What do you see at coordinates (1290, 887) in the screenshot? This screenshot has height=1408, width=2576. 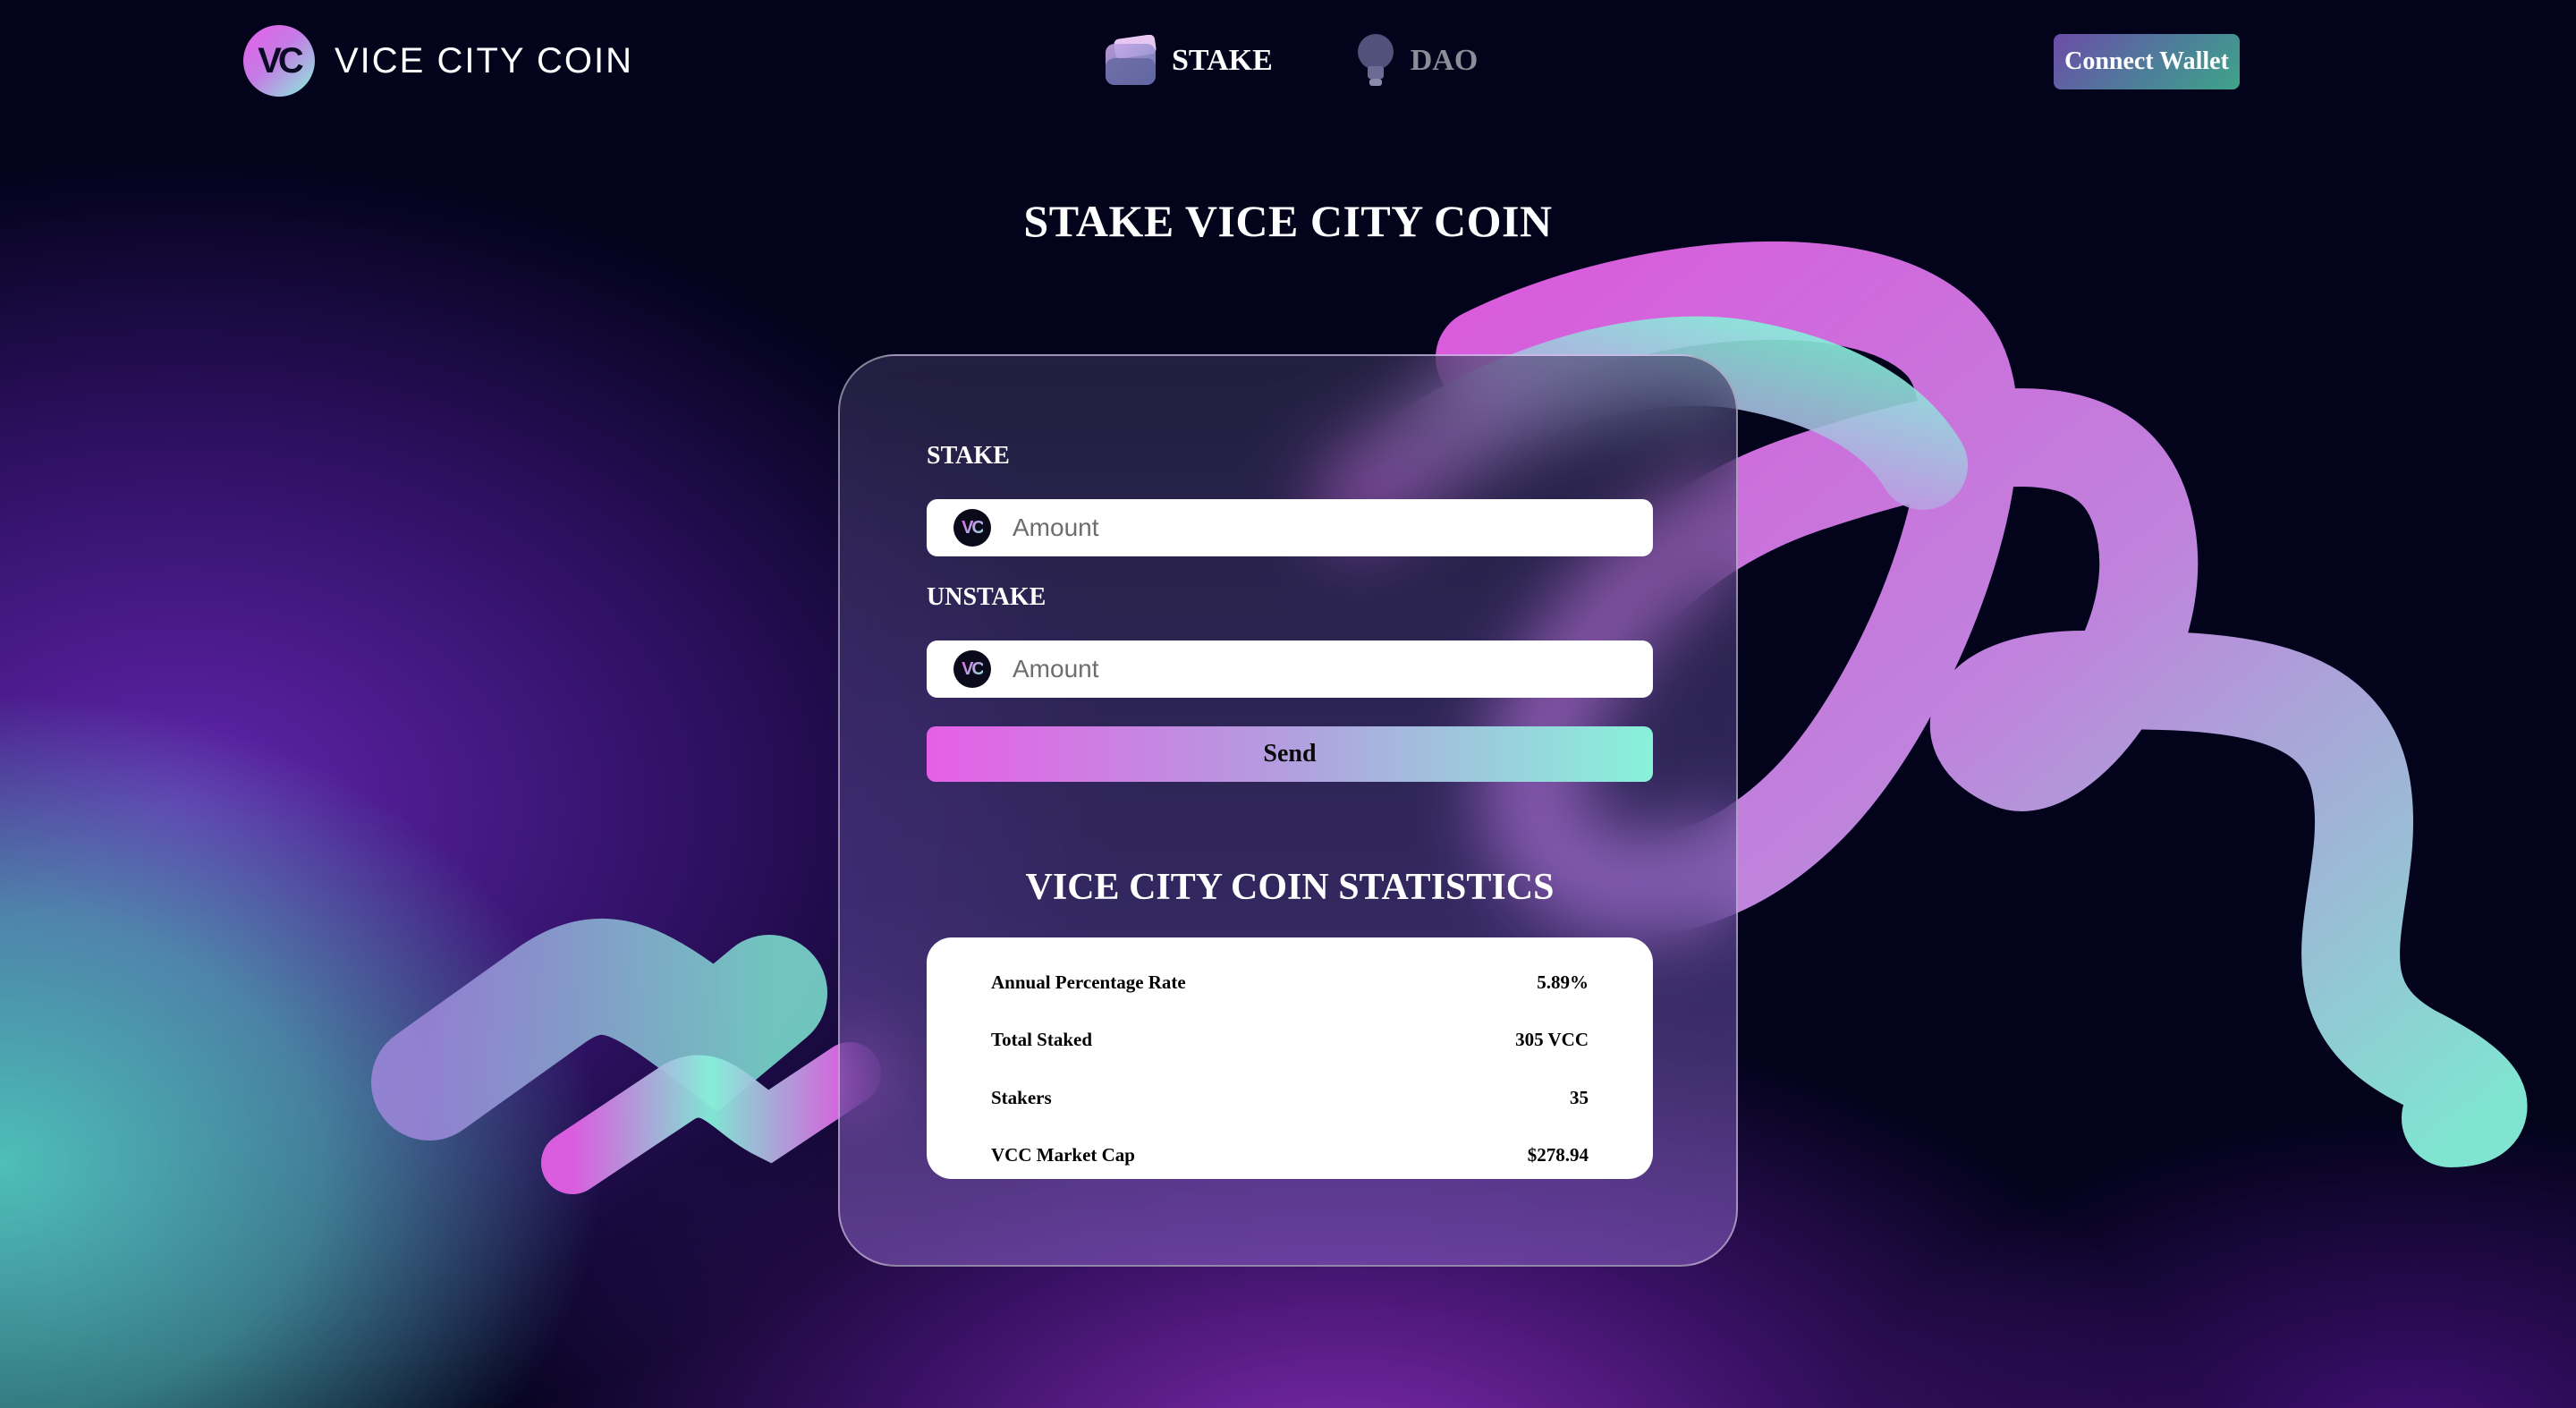 I see `stats-title: VICE CITY COIN STATISTICS` at bounding box center [1290, 887].